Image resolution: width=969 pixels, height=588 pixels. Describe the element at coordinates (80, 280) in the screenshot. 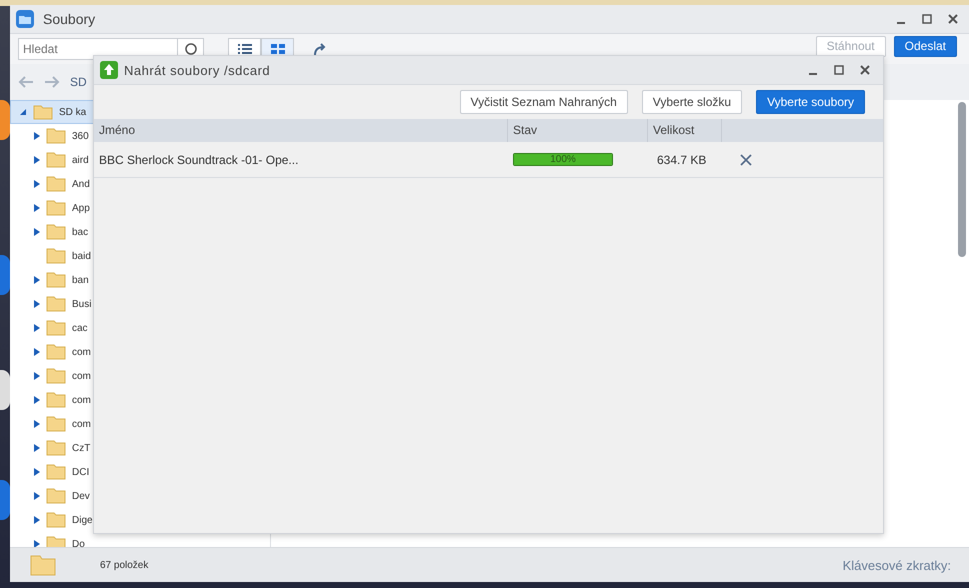

I see `folder-name: ban` at that location.